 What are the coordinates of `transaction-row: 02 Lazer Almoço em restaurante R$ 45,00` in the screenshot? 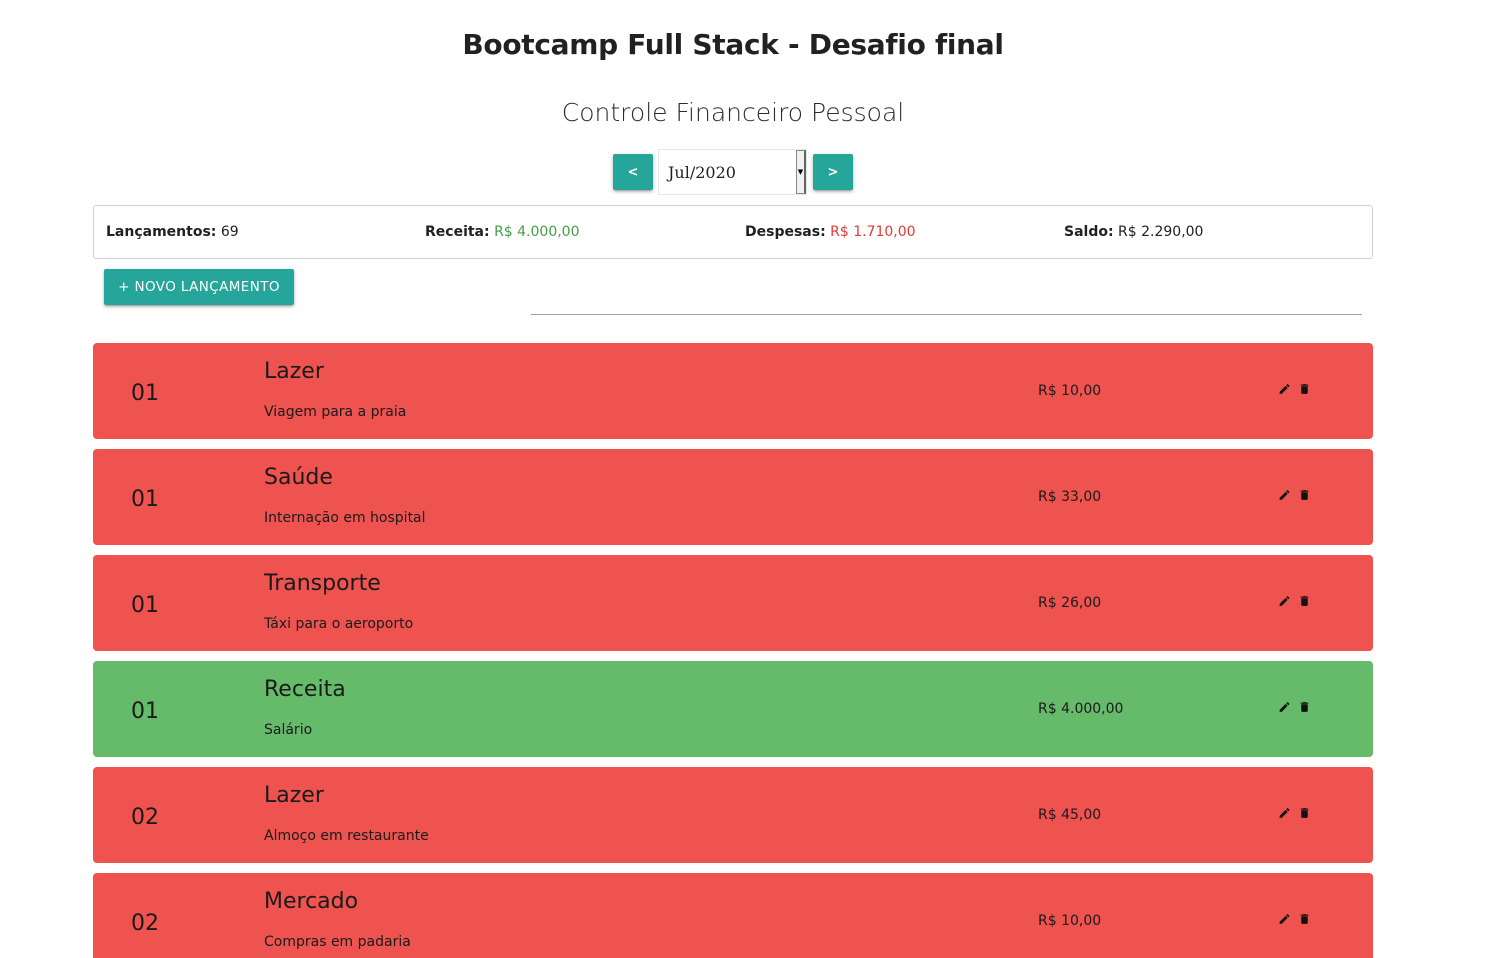 It's located at (733, 815).